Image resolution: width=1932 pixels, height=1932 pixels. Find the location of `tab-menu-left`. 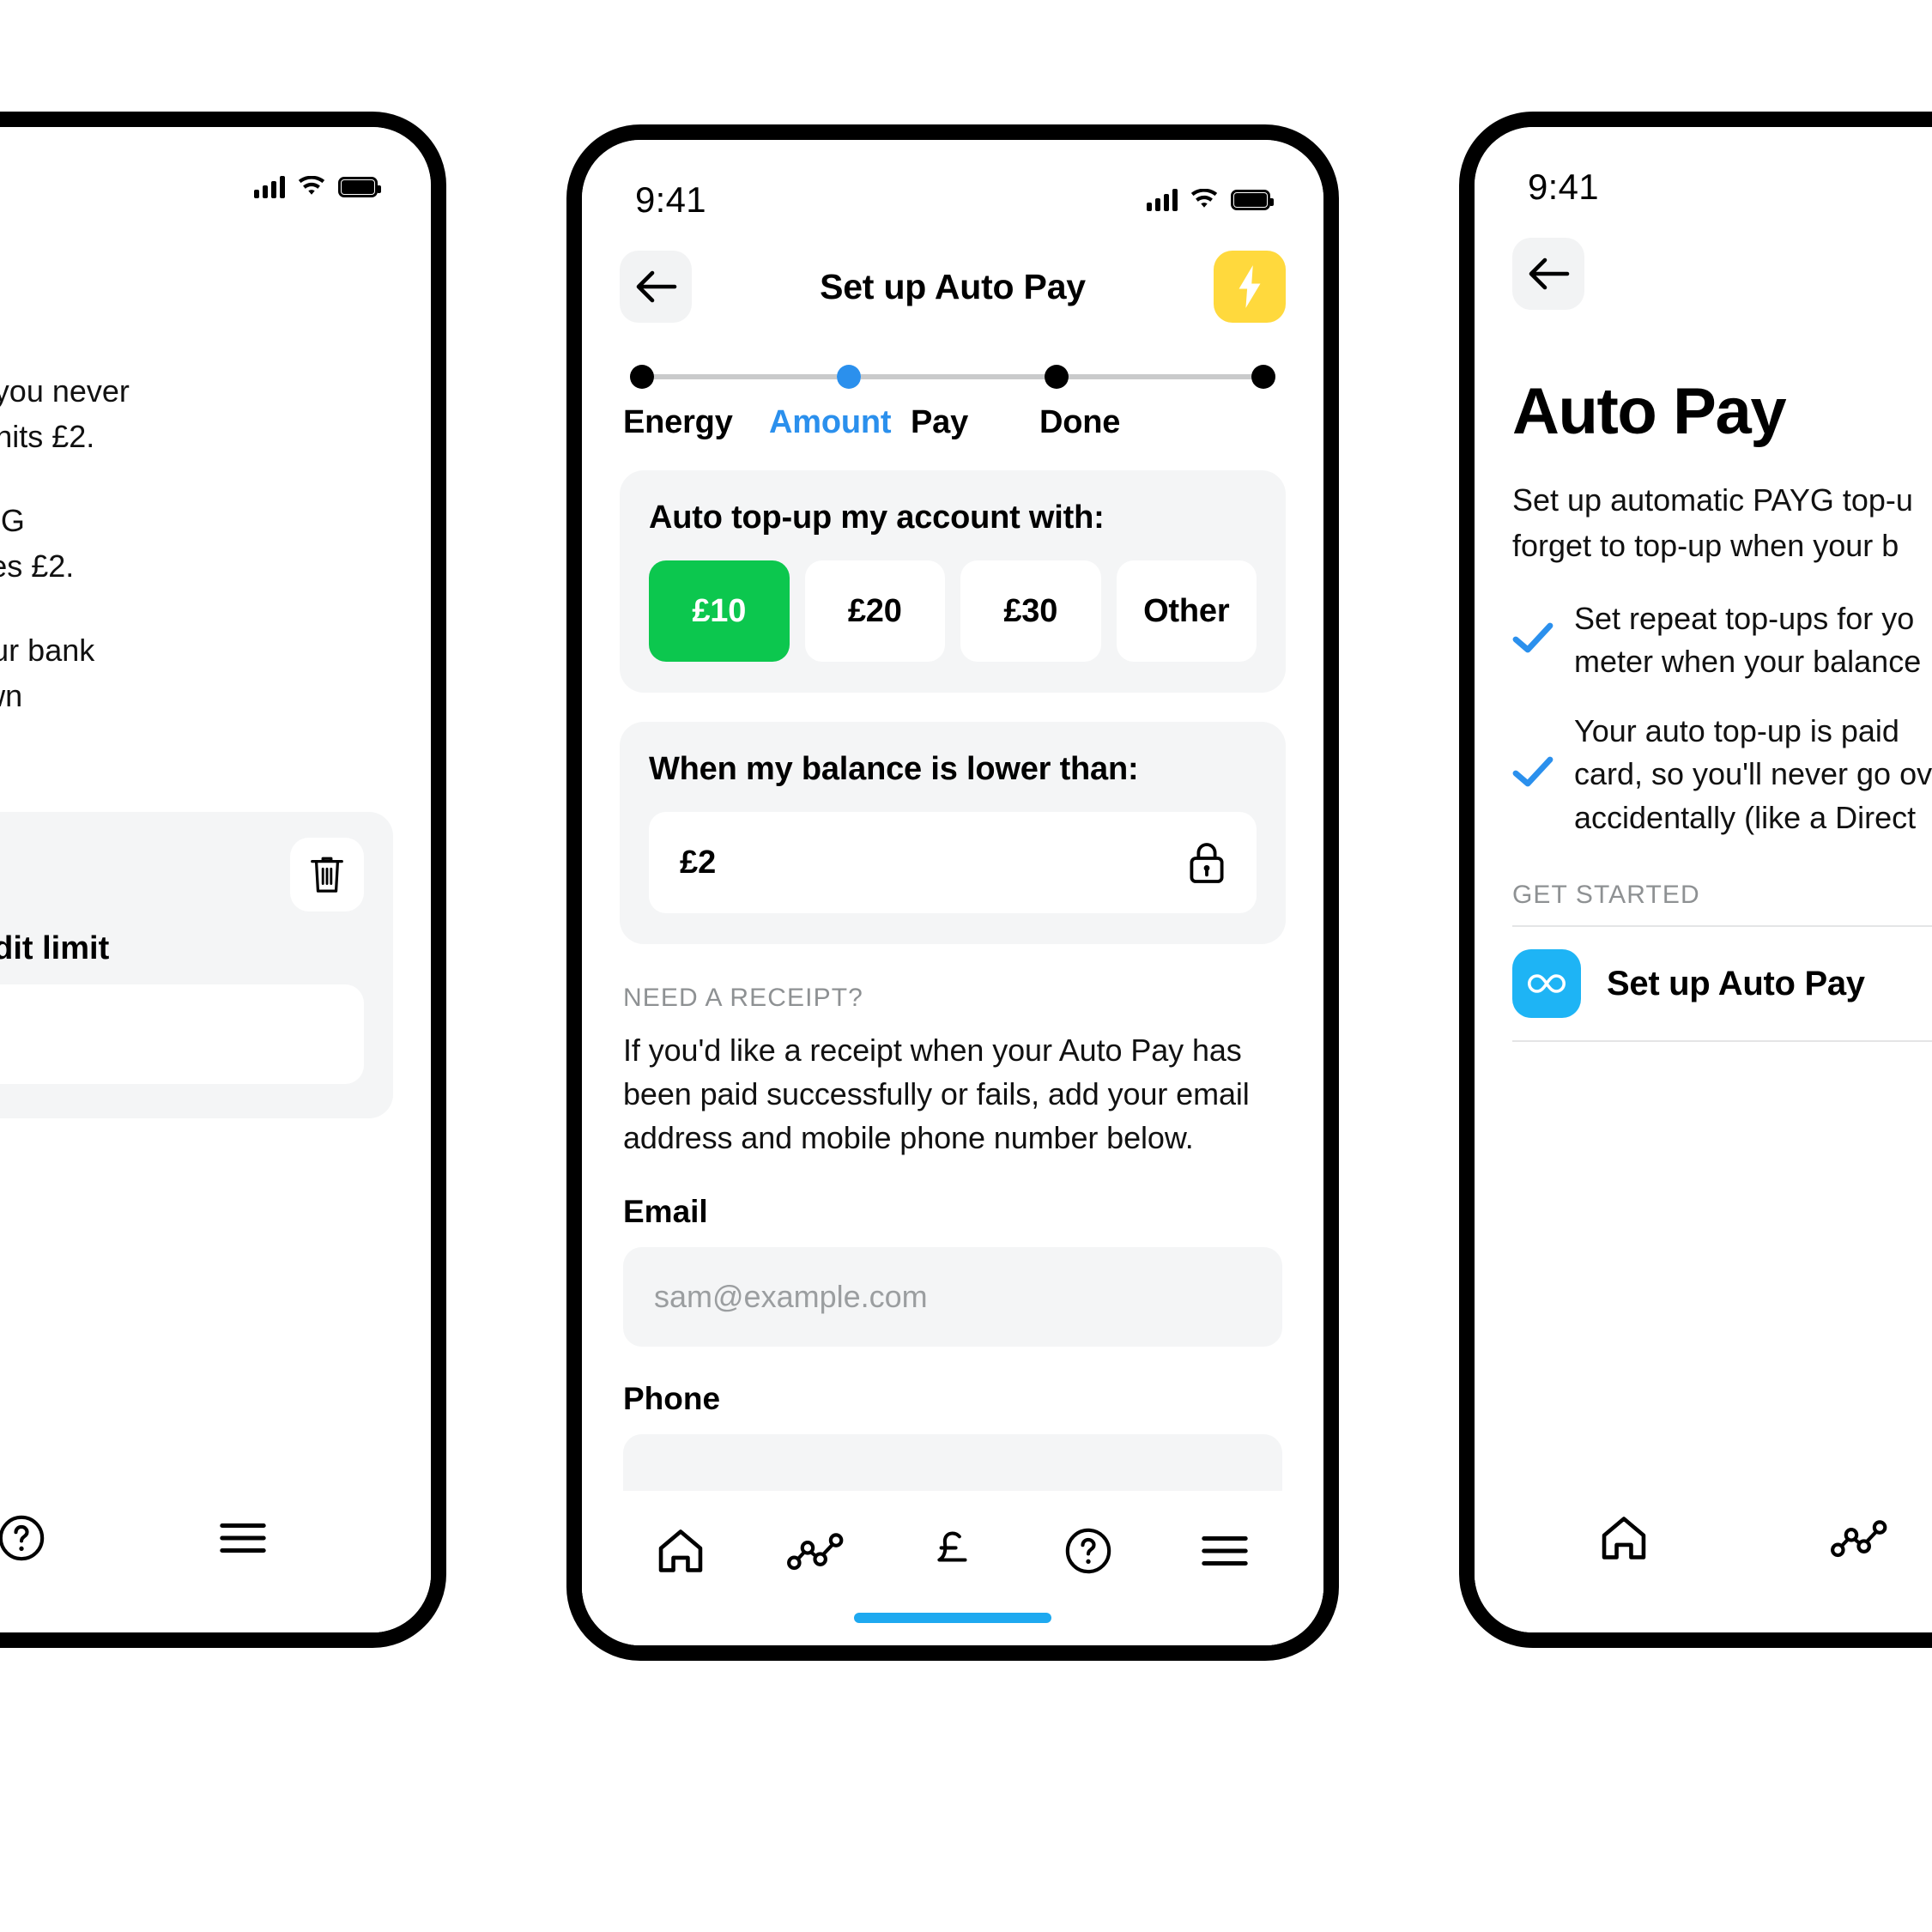

tab-menu-left is located at coordinates (243, 1538).